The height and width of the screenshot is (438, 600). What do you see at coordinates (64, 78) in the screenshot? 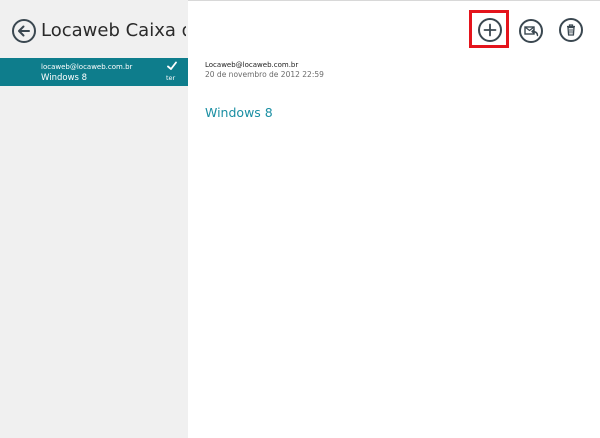
I see `message-subject: Windows 8` at bounding box center [64, 78].